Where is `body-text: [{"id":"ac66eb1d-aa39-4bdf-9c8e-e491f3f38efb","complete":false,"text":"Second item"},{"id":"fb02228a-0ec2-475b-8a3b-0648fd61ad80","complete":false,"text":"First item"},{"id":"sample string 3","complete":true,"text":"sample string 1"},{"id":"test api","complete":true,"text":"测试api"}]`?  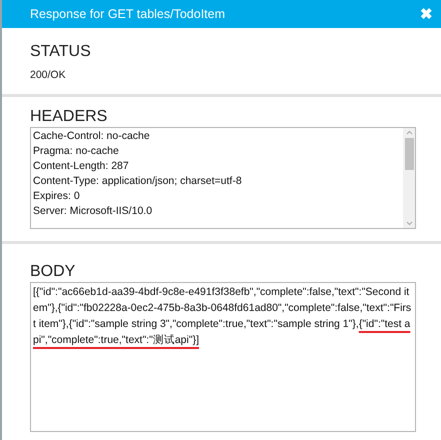 body-text: [{"id":"ac66eb1d-aa39-4bdf-9c8e-e491f3f38efb","complete":false,"text":"Second item"},{"id":"fb02228a-0ec2-475b-8a3b-0648fd61ad80","complete":false,"text":"First item"},{"id":"sample string 3","complete":true,"text":"sample string 1"},{"id":"test api","complete":true,"text":"测试api"}] is located at coordinates (222, 316).